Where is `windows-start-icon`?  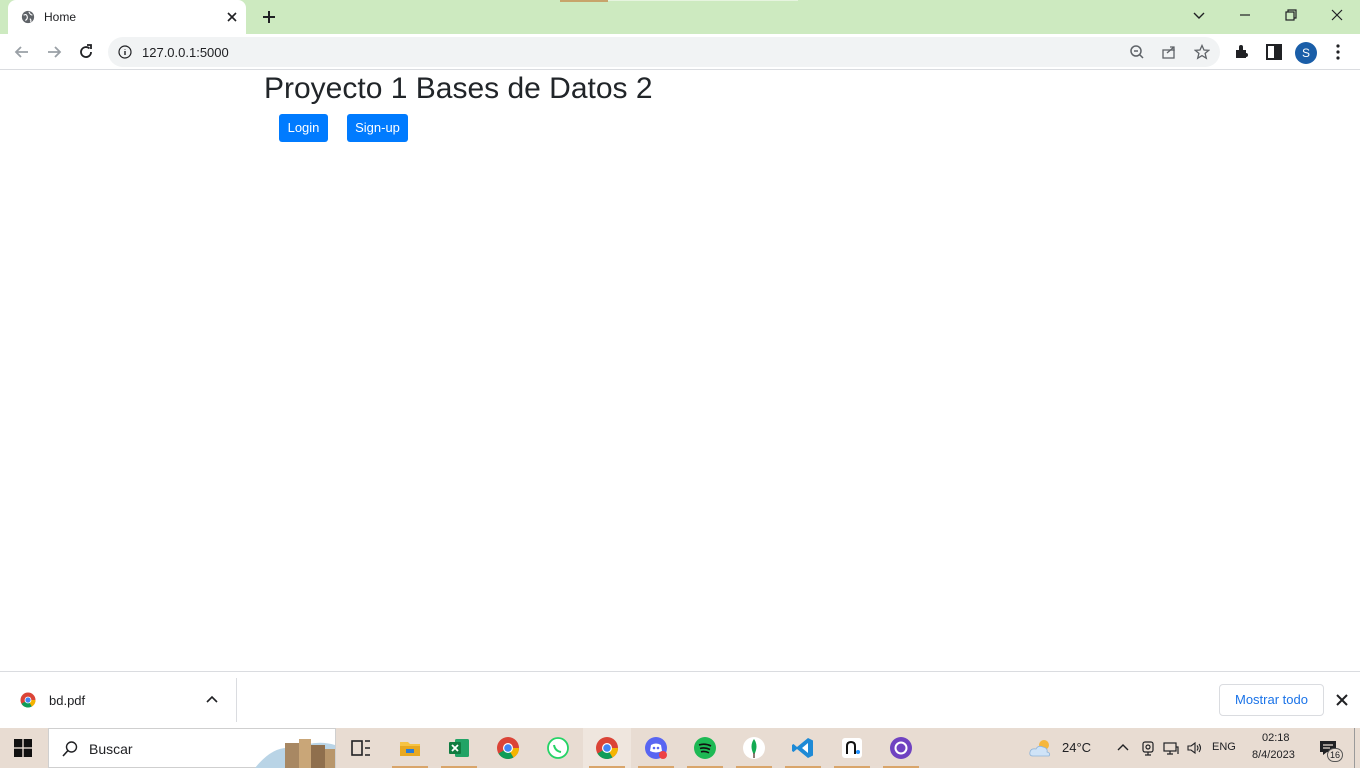 windows-start-icon is located at coordinates (23, 748).